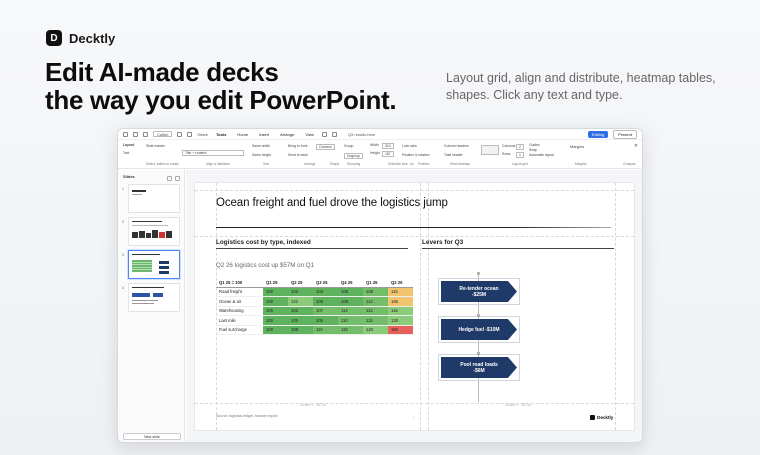 The image size is (760, 455). Describe the element at coordinates (375, 330) in the screenshot. I see `heatmap-cell: 120` at that location.